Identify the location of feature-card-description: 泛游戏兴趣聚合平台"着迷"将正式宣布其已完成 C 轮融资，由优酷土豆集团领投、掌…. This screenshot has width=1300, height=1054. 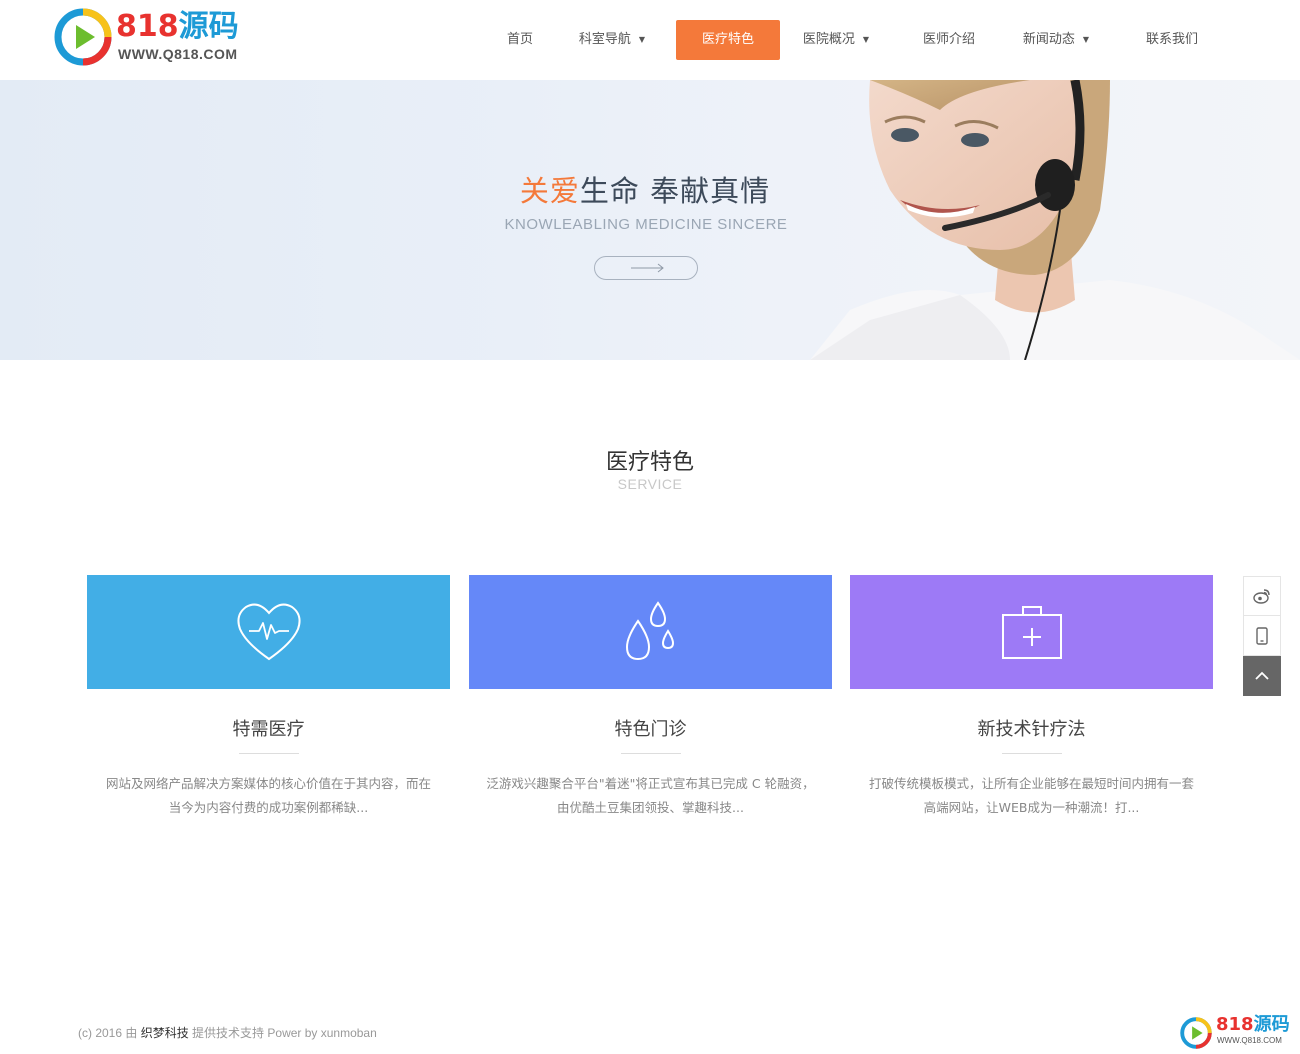
(650, 795).